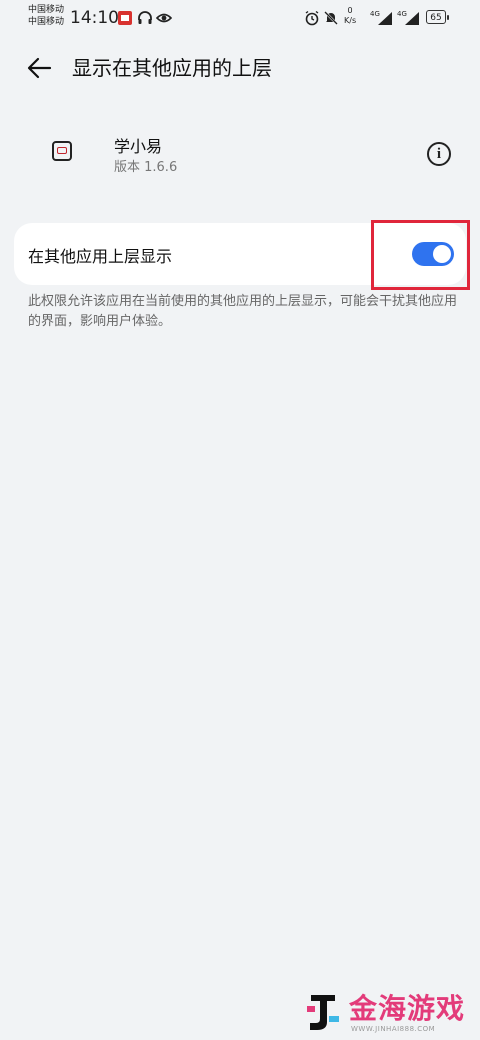 The width and height of the screenshot is (480, 1040). I want to click on carrier-1: 中国移动, so click(46, 10).